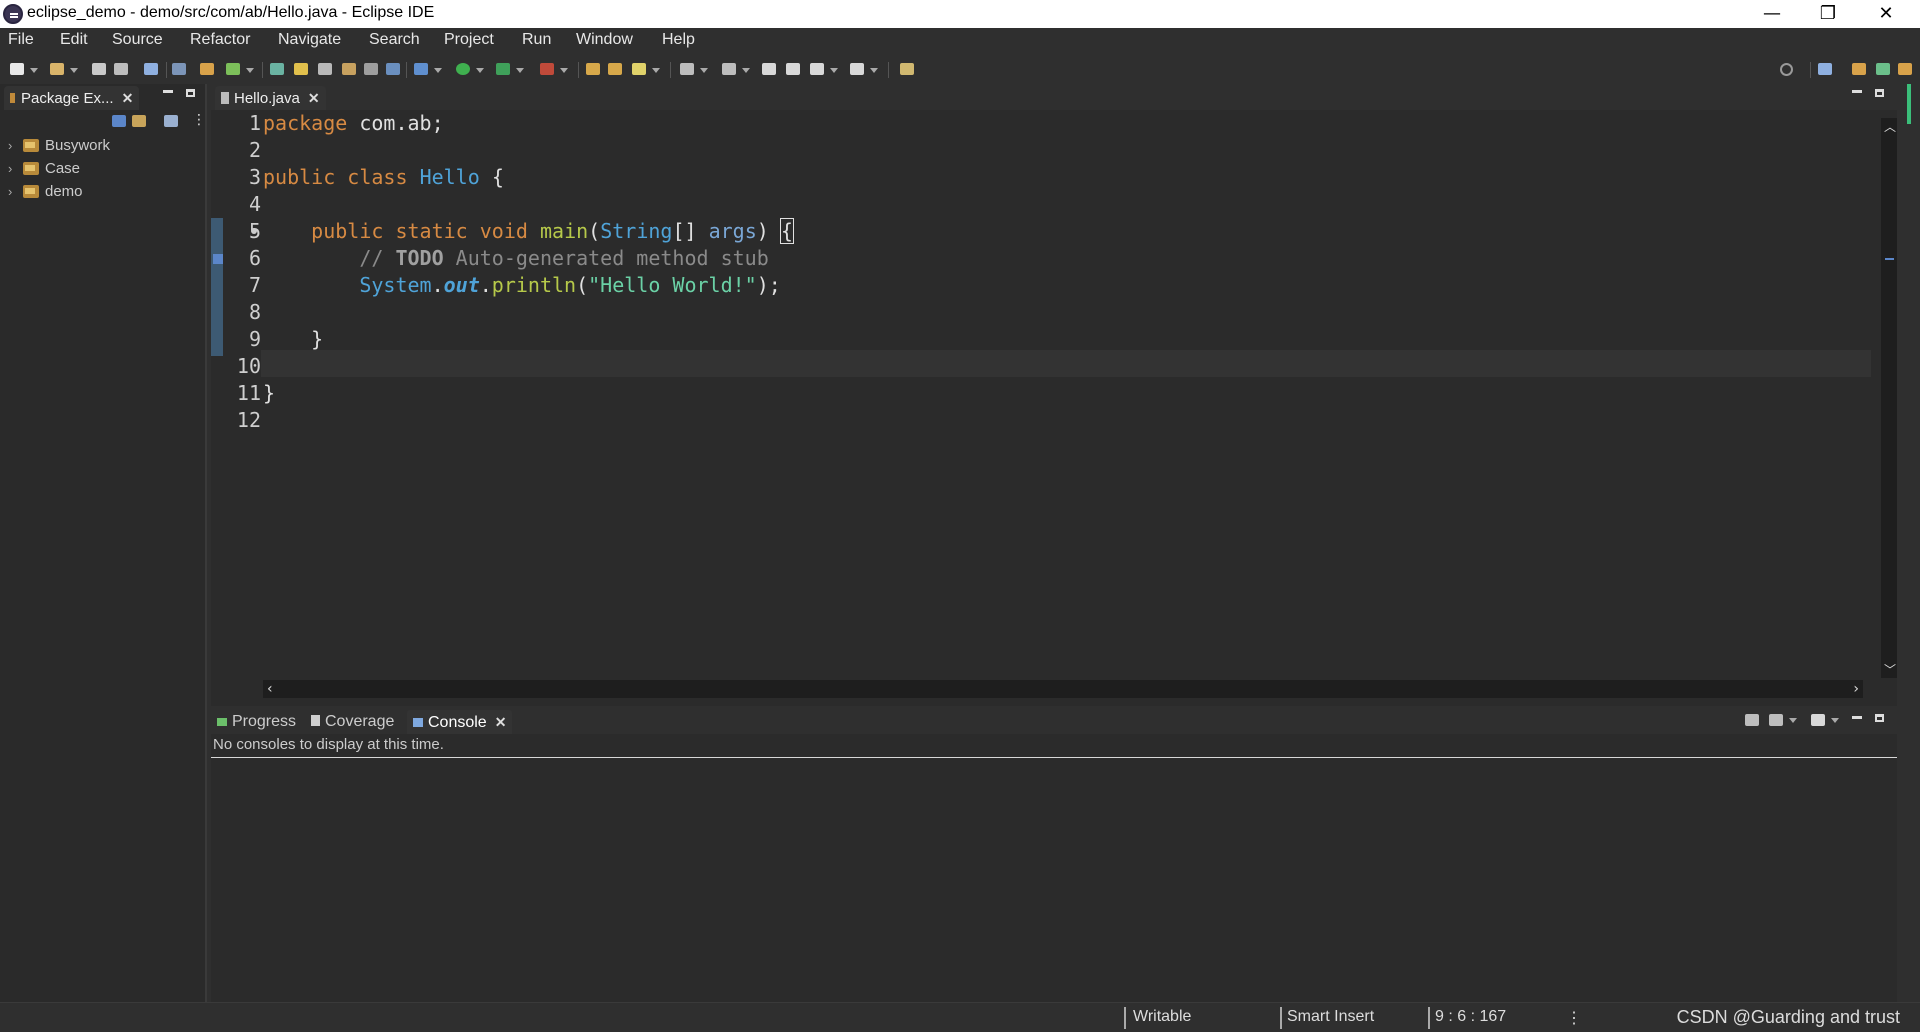 This screenshot has width=1920, height=1032. I want to click on horizontal-scrollbar: ‹ ›, so click(1063, 689).